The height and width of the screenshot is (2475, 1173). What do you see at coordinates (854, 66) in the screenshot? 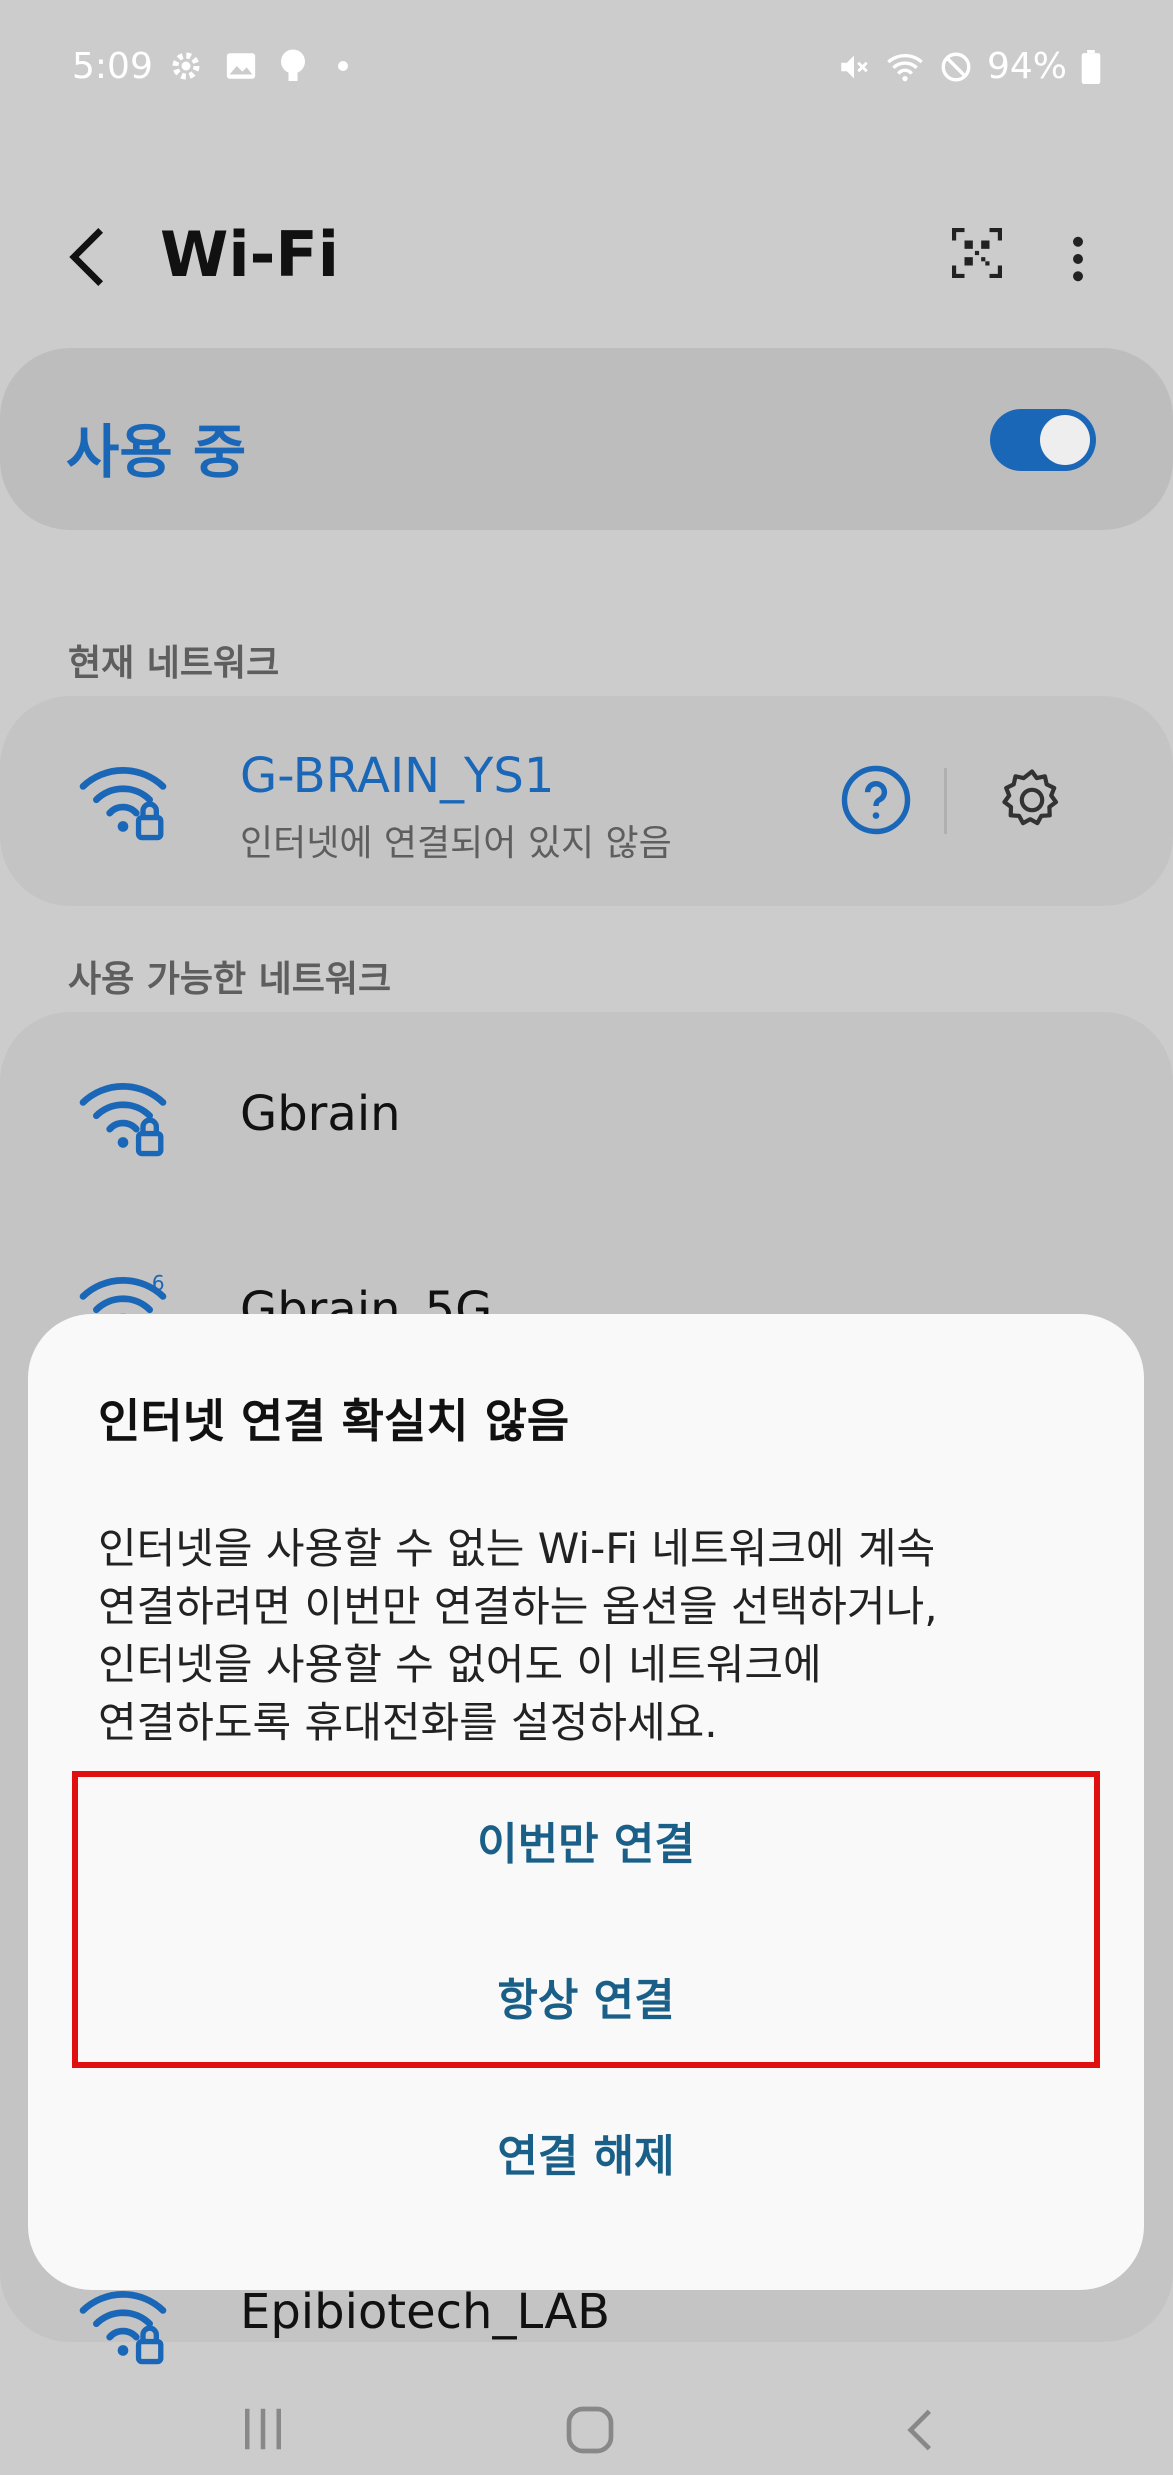
I see `mute-icon` at bounding box center [854, 66].